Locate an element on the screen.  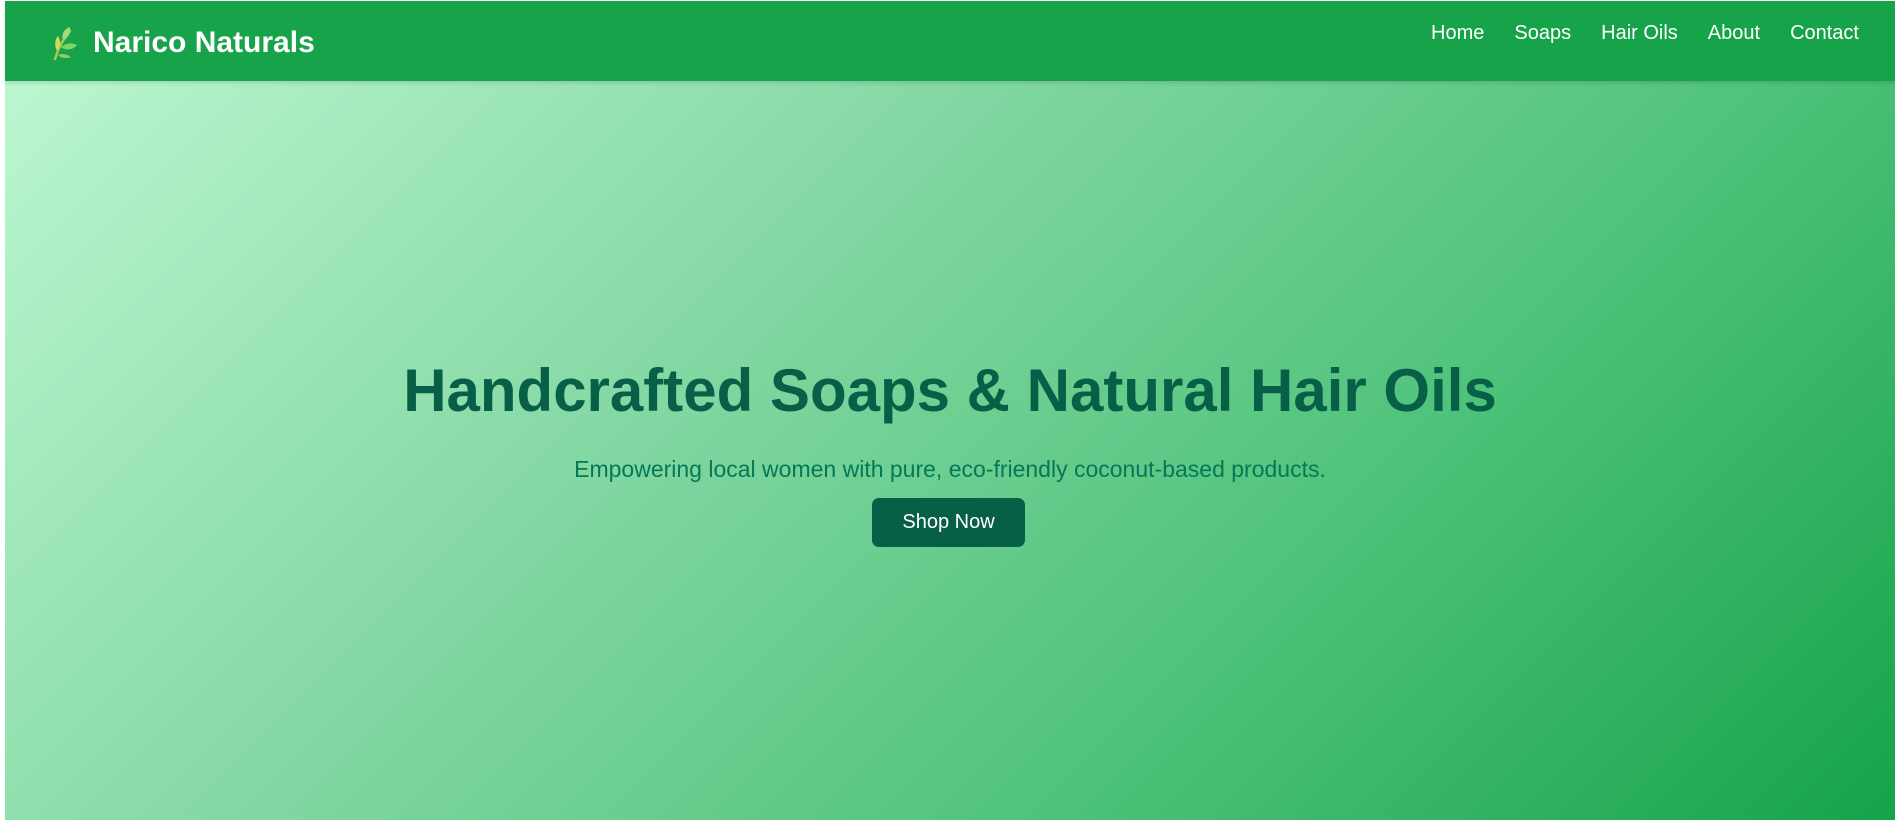
brand-name: Narico Naturals is located at coordinates (204, 42).